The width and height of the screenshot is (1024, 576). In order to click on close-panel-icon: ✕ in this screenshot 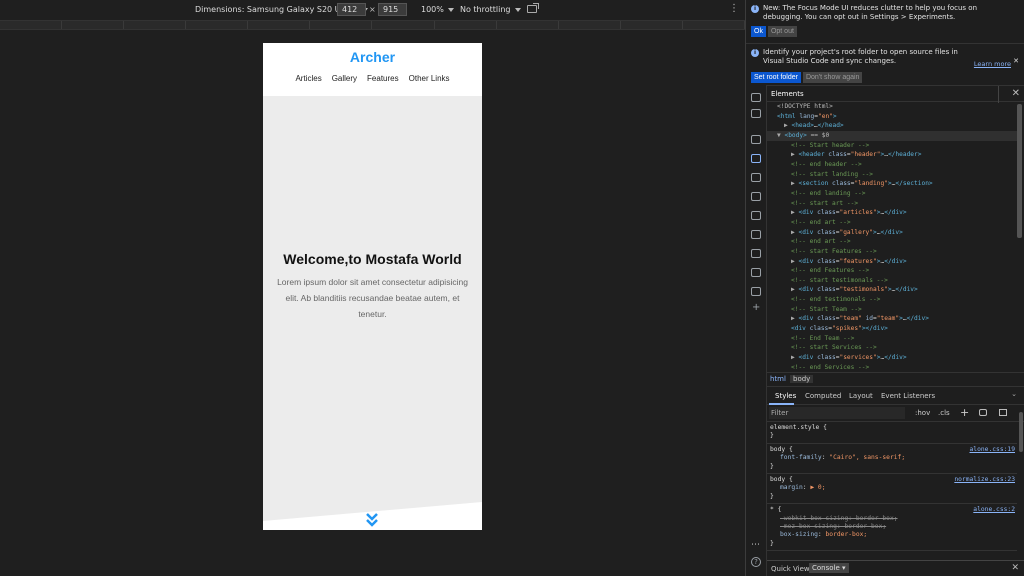, I will do `click(1016, 93)`.